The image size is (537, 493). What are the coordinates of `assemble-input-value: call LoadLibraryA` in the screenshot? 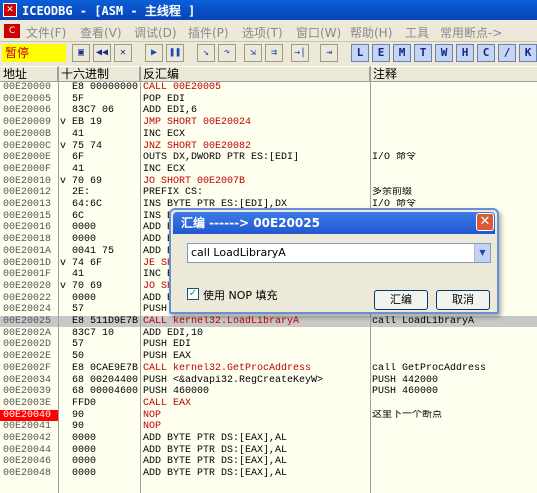 It's located at (238, 252).